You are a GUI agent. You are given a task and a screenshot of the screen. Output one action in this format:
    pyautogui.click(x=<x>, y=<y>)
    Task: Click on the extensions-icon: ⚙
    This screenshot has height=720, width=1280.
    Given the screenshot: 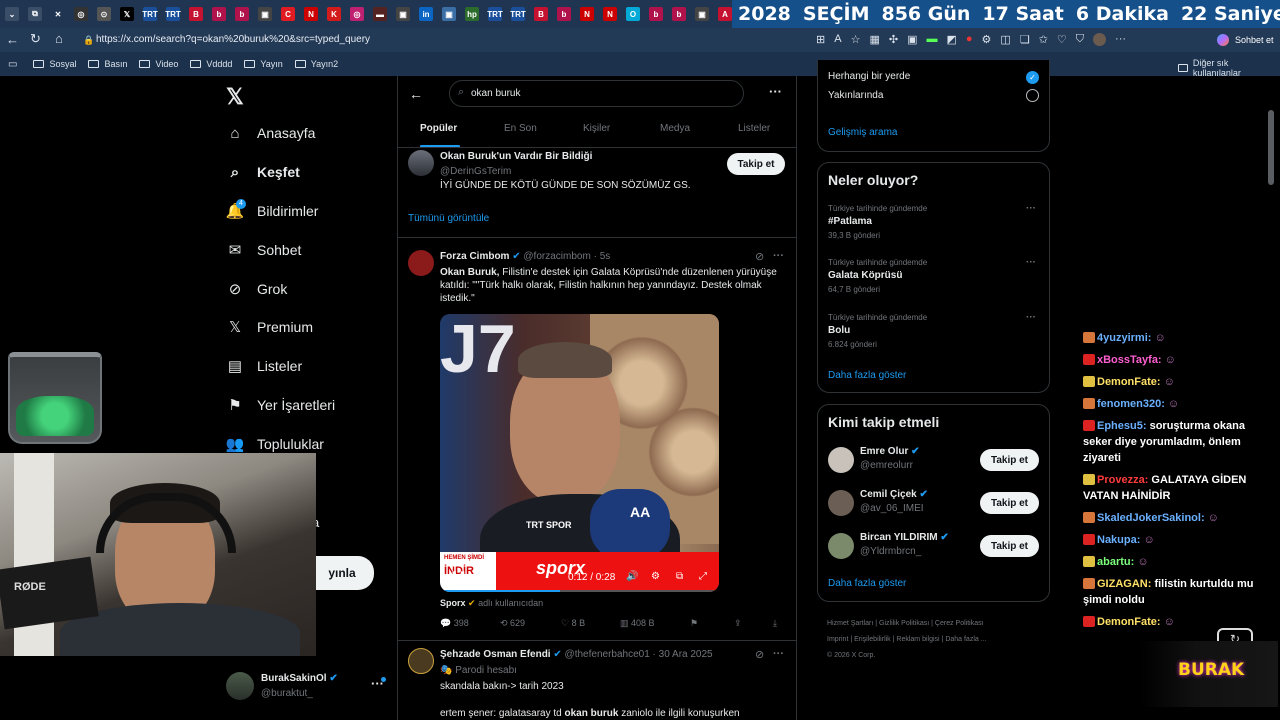 What is the action you would take?
    pyautogui.click(x=987, y=39)
    